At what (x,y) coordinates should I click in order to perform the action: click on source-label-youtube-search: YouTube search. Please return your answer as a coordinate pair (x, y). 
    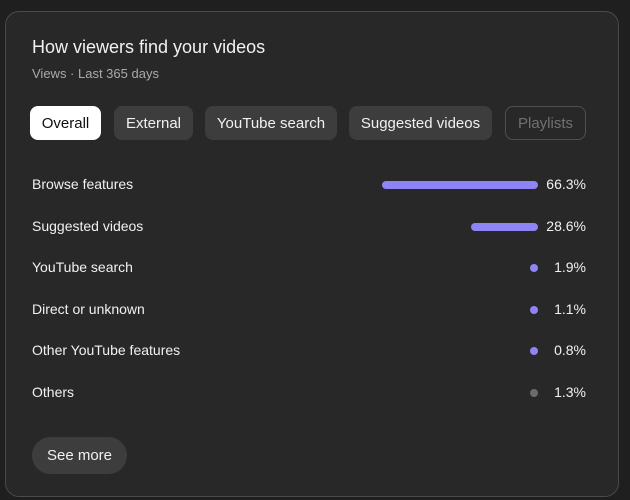
    Looking at the image, I should click on (82, 267).